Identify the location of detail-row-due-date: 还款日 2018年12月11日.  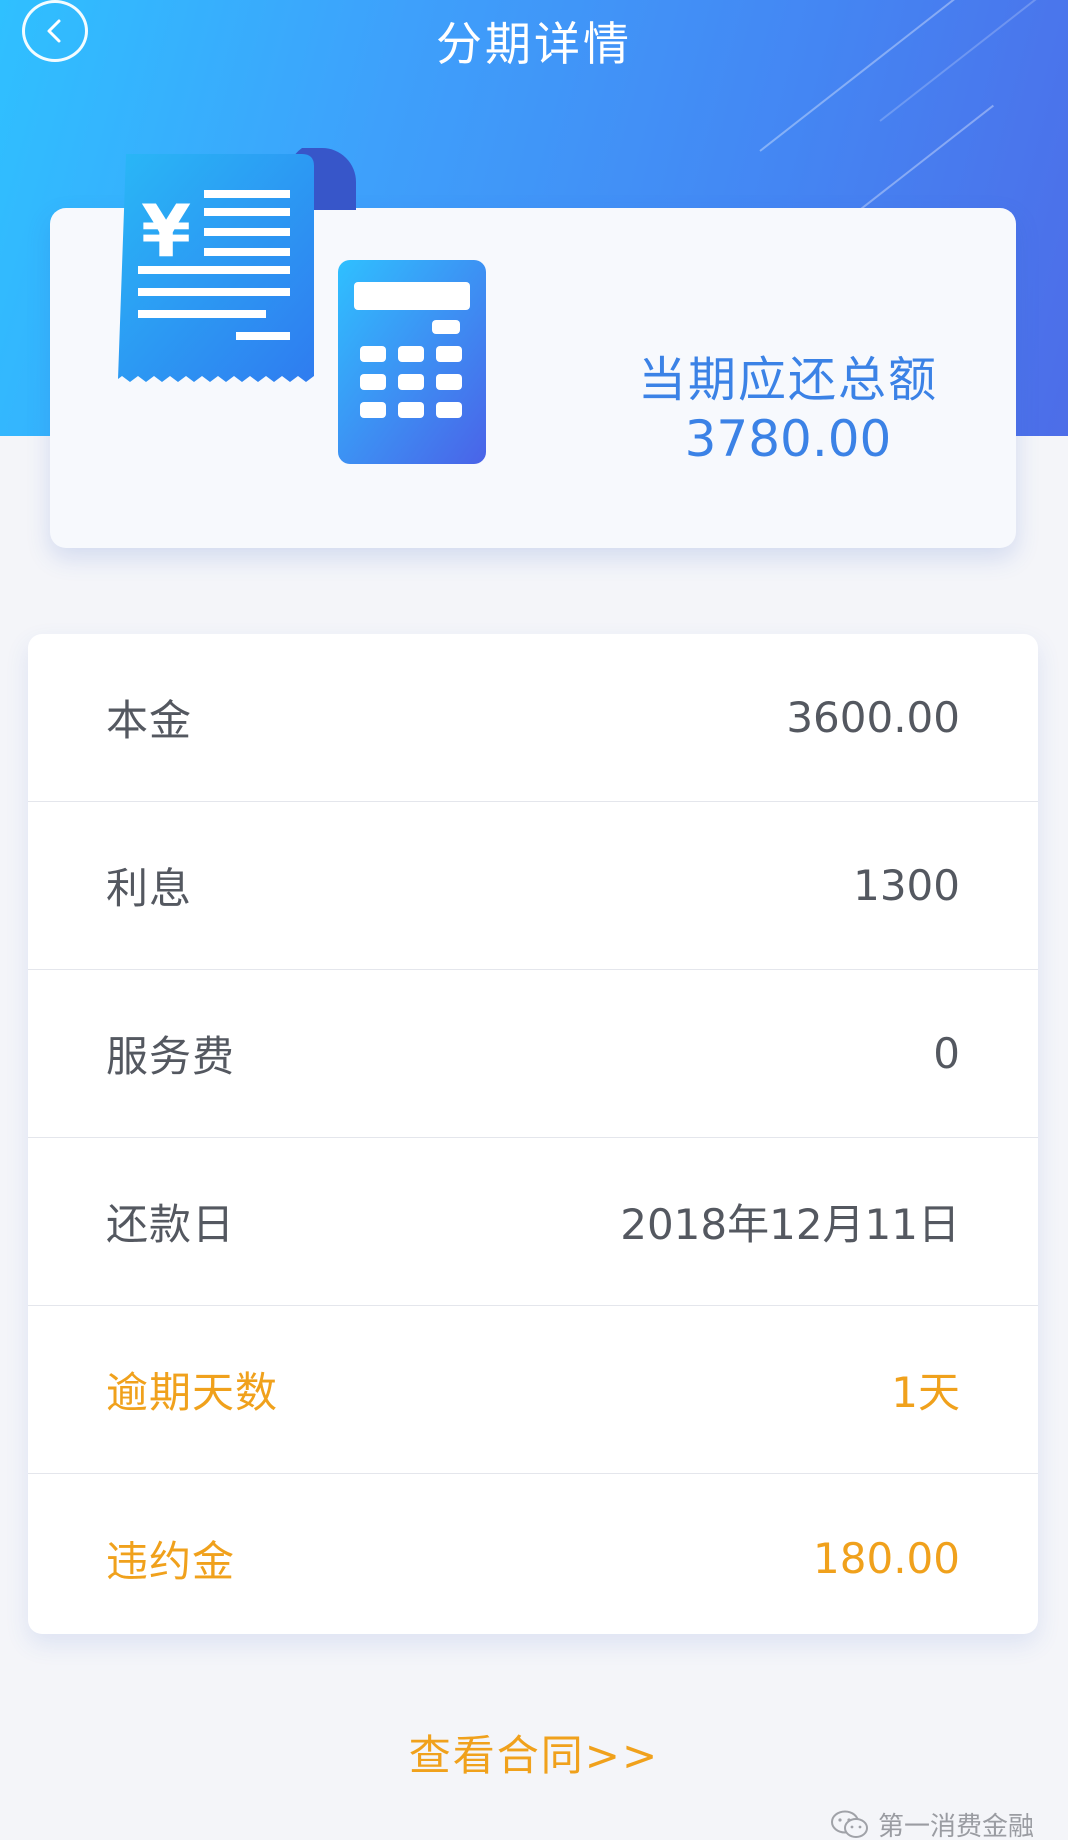
(533, 1222).